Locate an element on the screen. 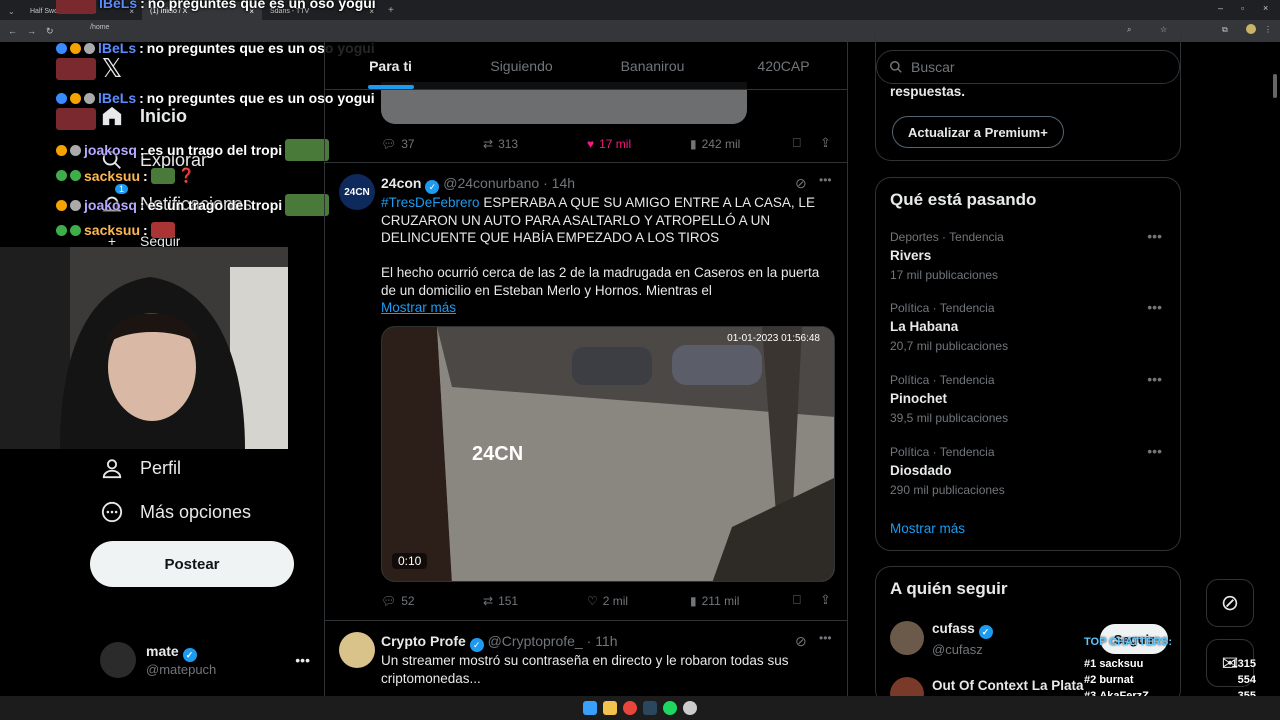 This screenshot has width=1280, height=720. back-icon: ← is located at coordinates (12, 31).